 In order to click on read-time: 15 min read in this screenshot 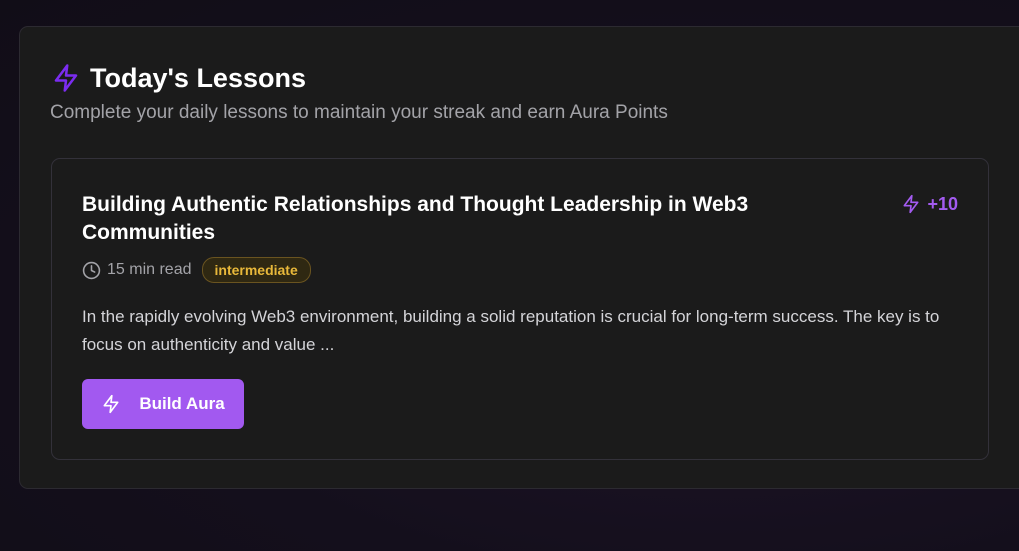, I will do `click(149, 269)`.